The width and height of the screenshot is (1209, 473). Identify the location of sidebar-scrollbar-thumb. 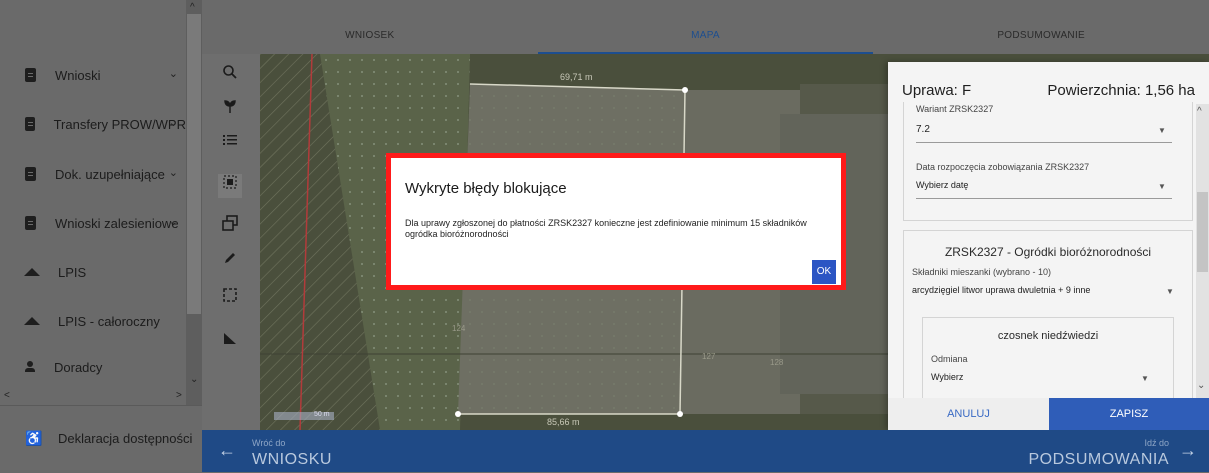
(194, 164).